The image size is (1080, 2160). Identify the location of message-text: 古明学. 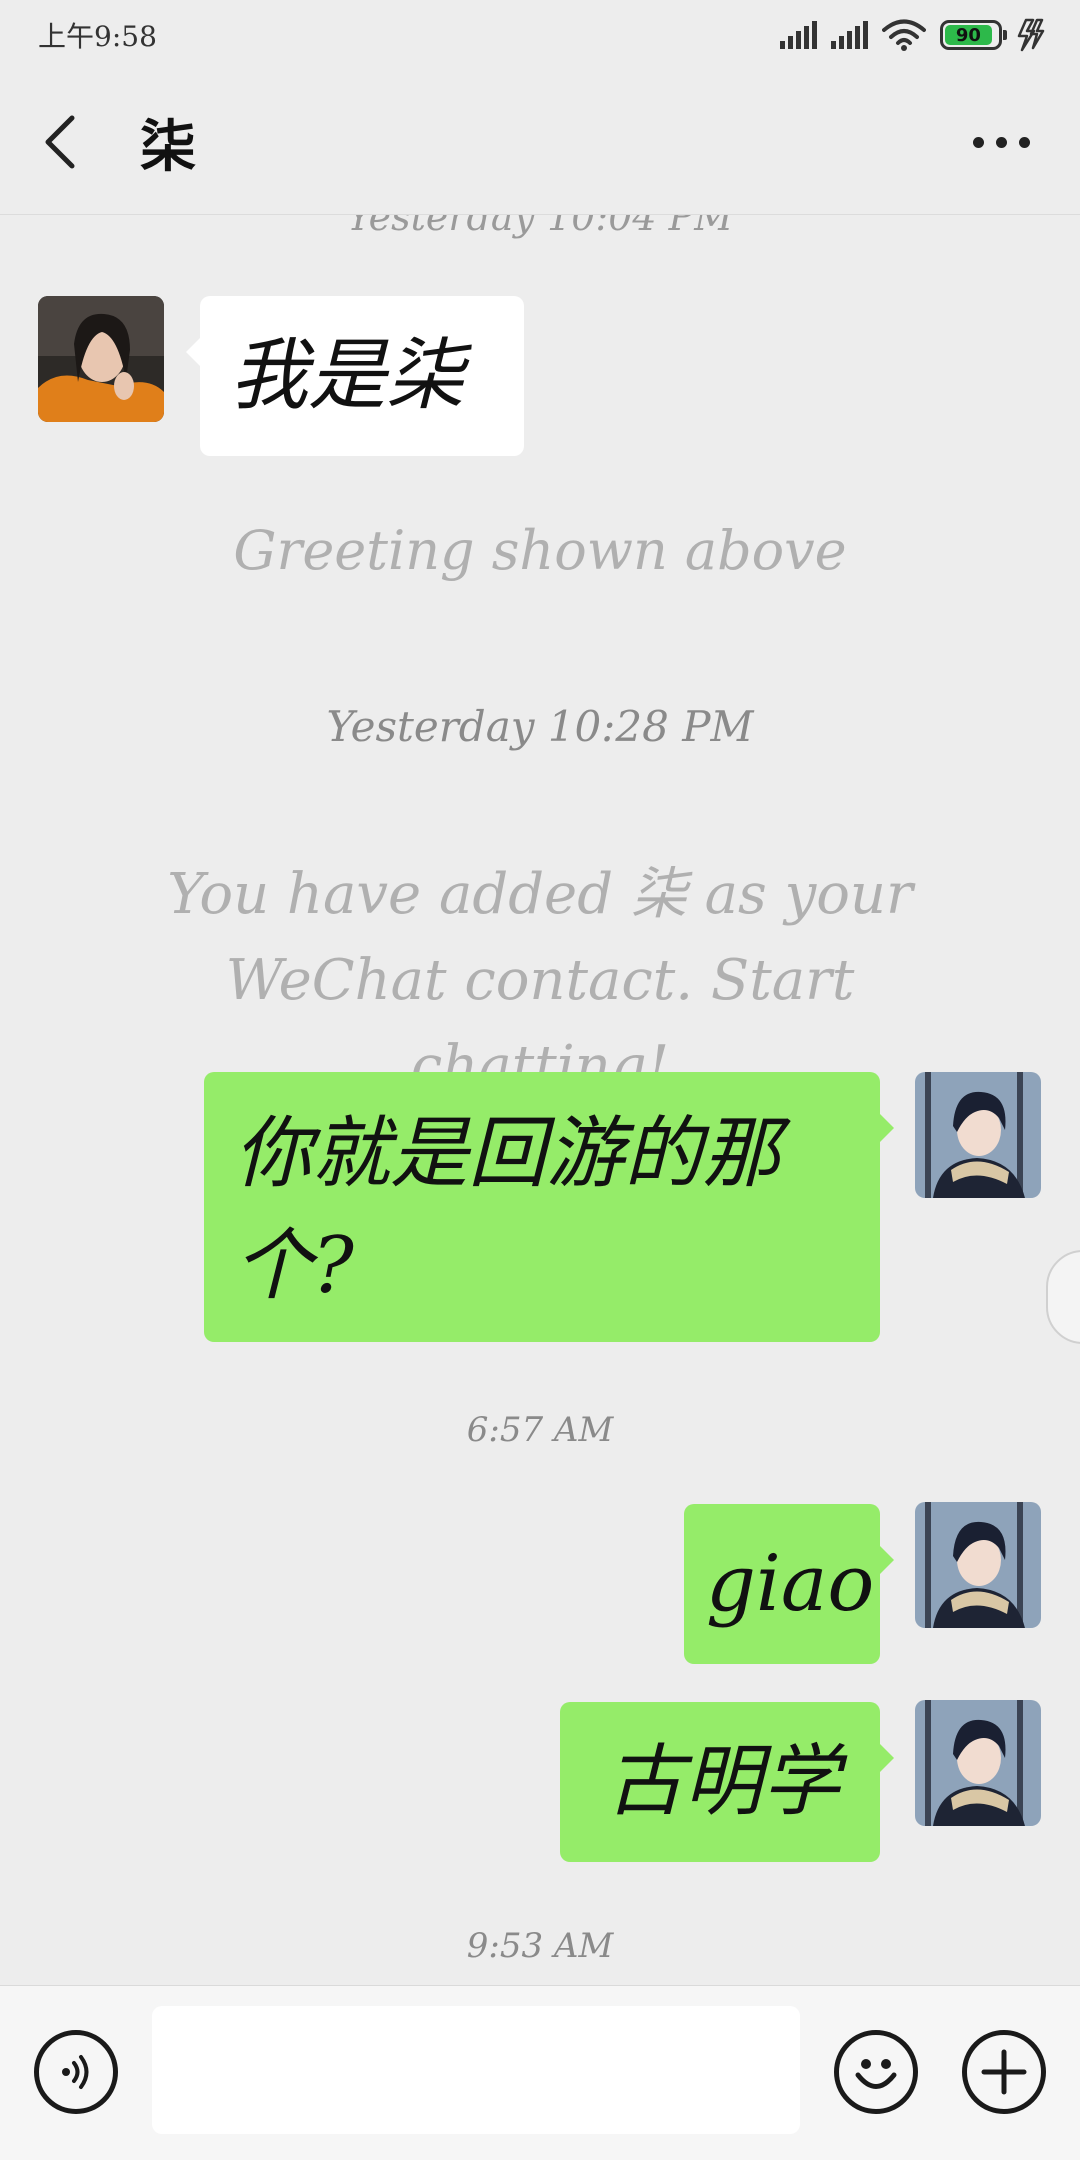
(722, 1782).